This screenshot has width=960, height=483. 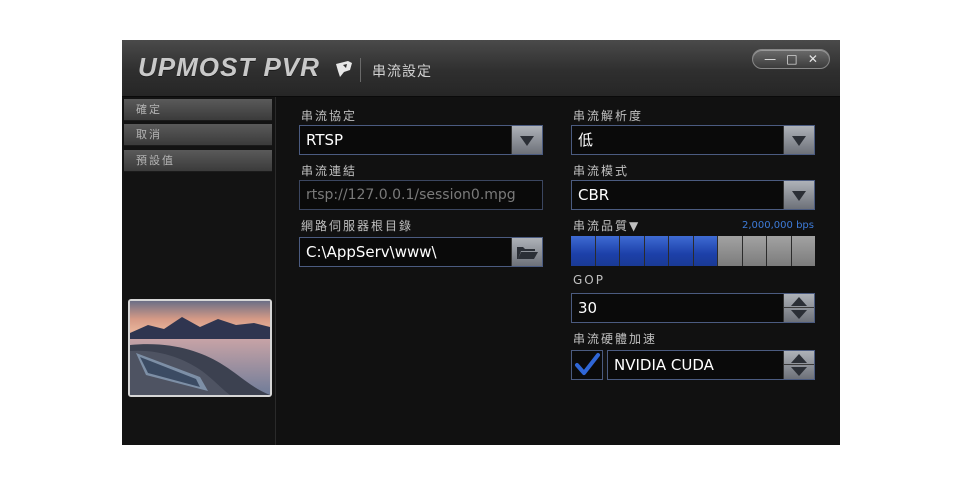 What do you see at coordinates (411, 195) in the screenshot?
I see `stream-link-value: rtsp://127.0.0.1/session0.mpg` at bounding box center [411, 195].